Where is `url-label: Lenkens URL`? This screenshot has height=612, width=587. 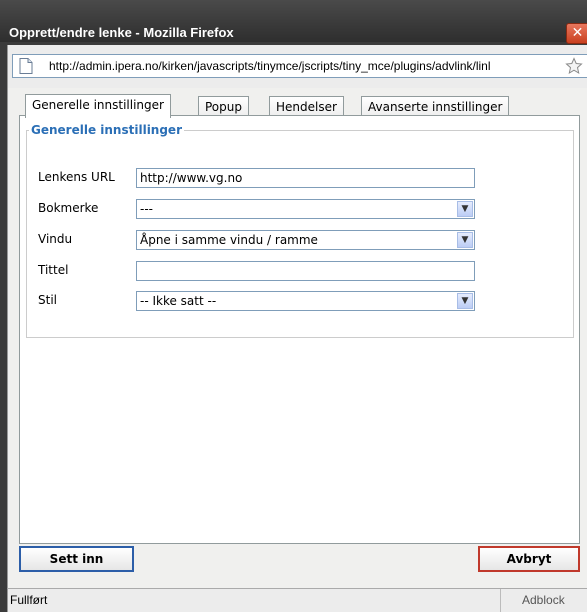
url-label: Lenkens URL is located at coordinates (76, 177).